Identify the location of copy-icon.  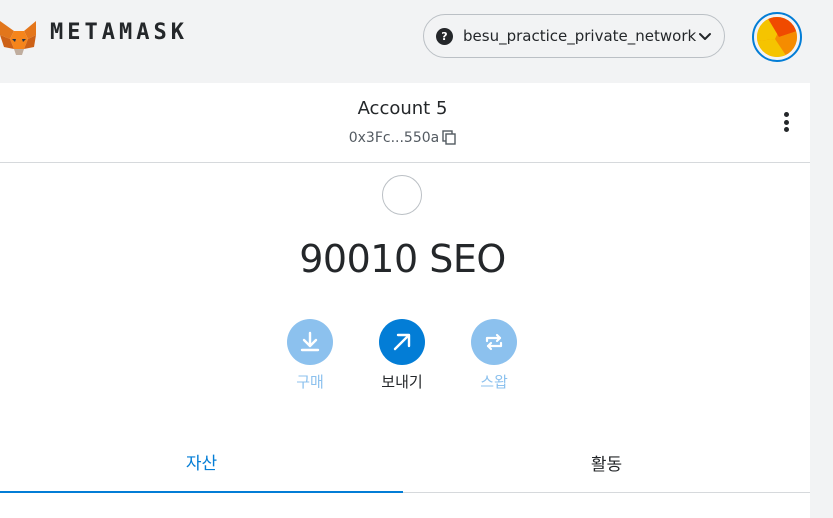
(449, 137).